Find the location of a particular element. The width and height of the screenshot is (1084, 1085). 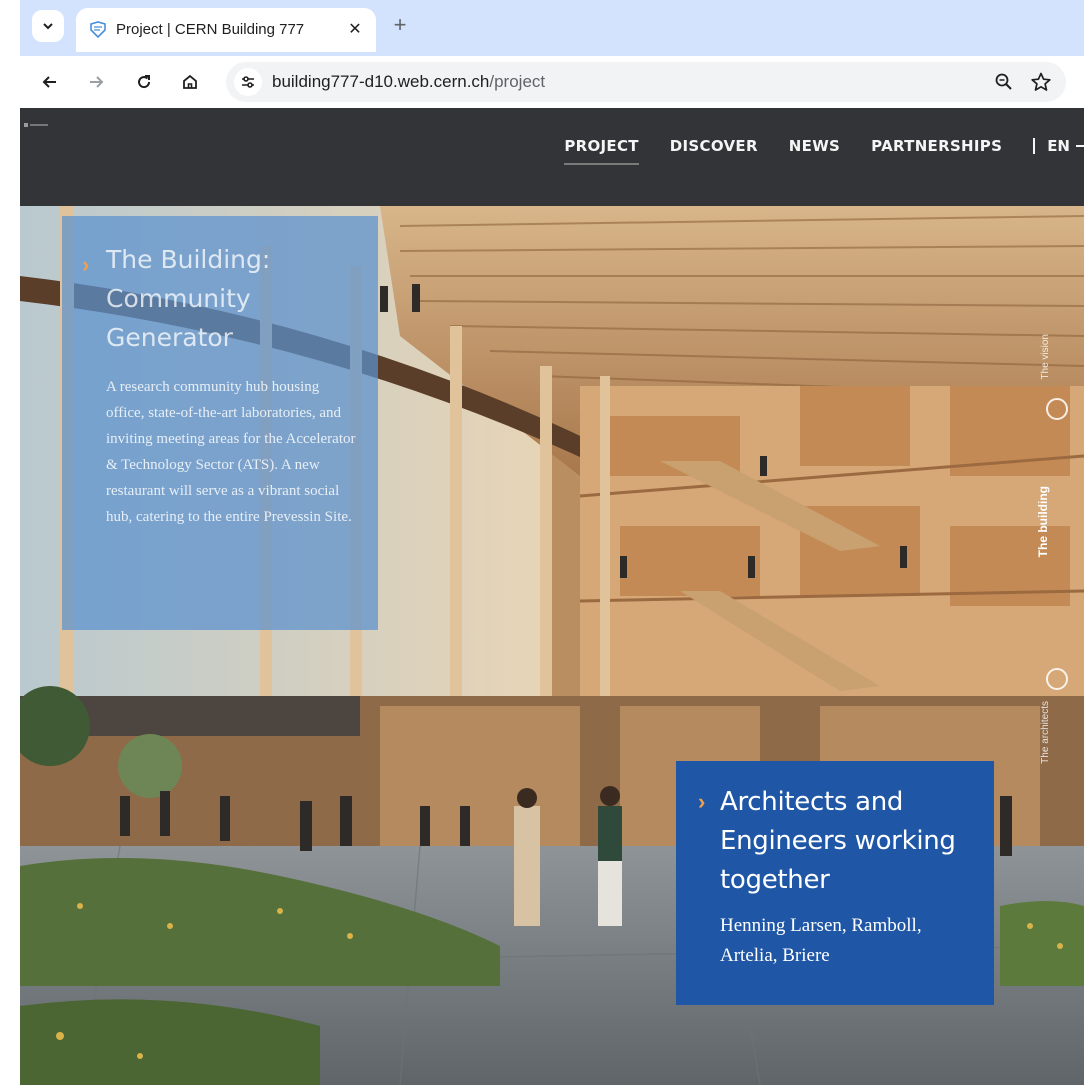

zoom-icon is located at coordinates (1004, 82).